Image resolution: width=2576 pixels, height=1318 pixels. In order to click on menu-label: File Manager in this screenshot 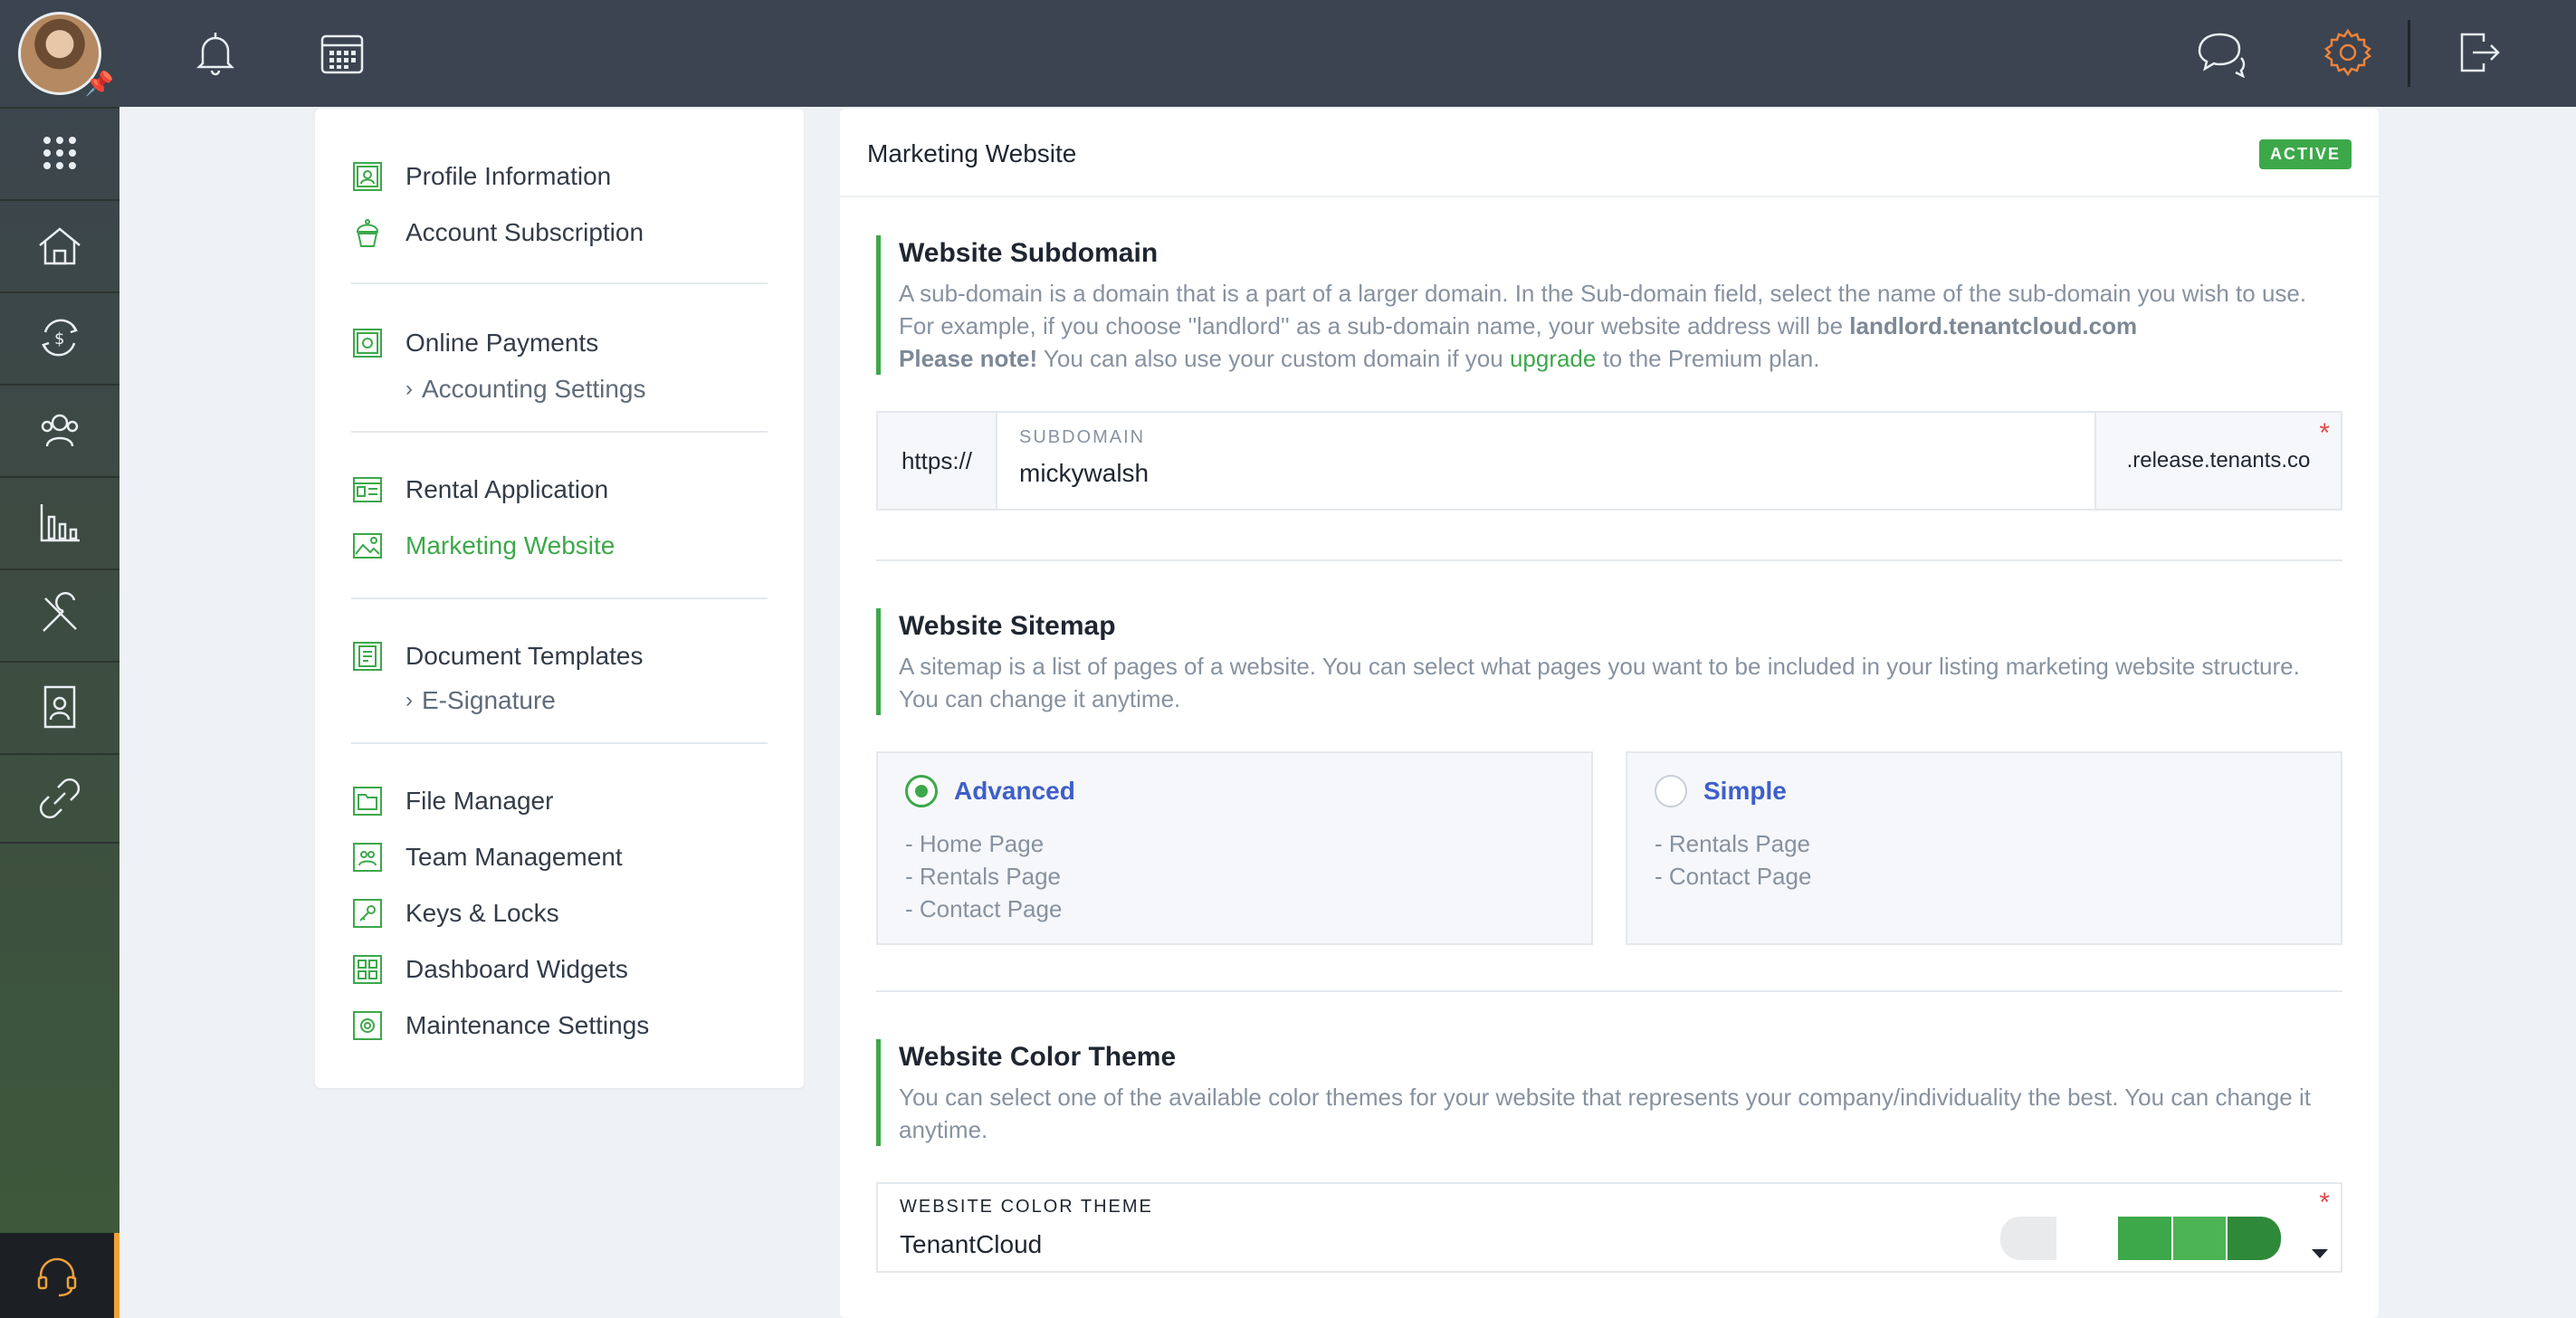, I will do `click(480, 801)`.